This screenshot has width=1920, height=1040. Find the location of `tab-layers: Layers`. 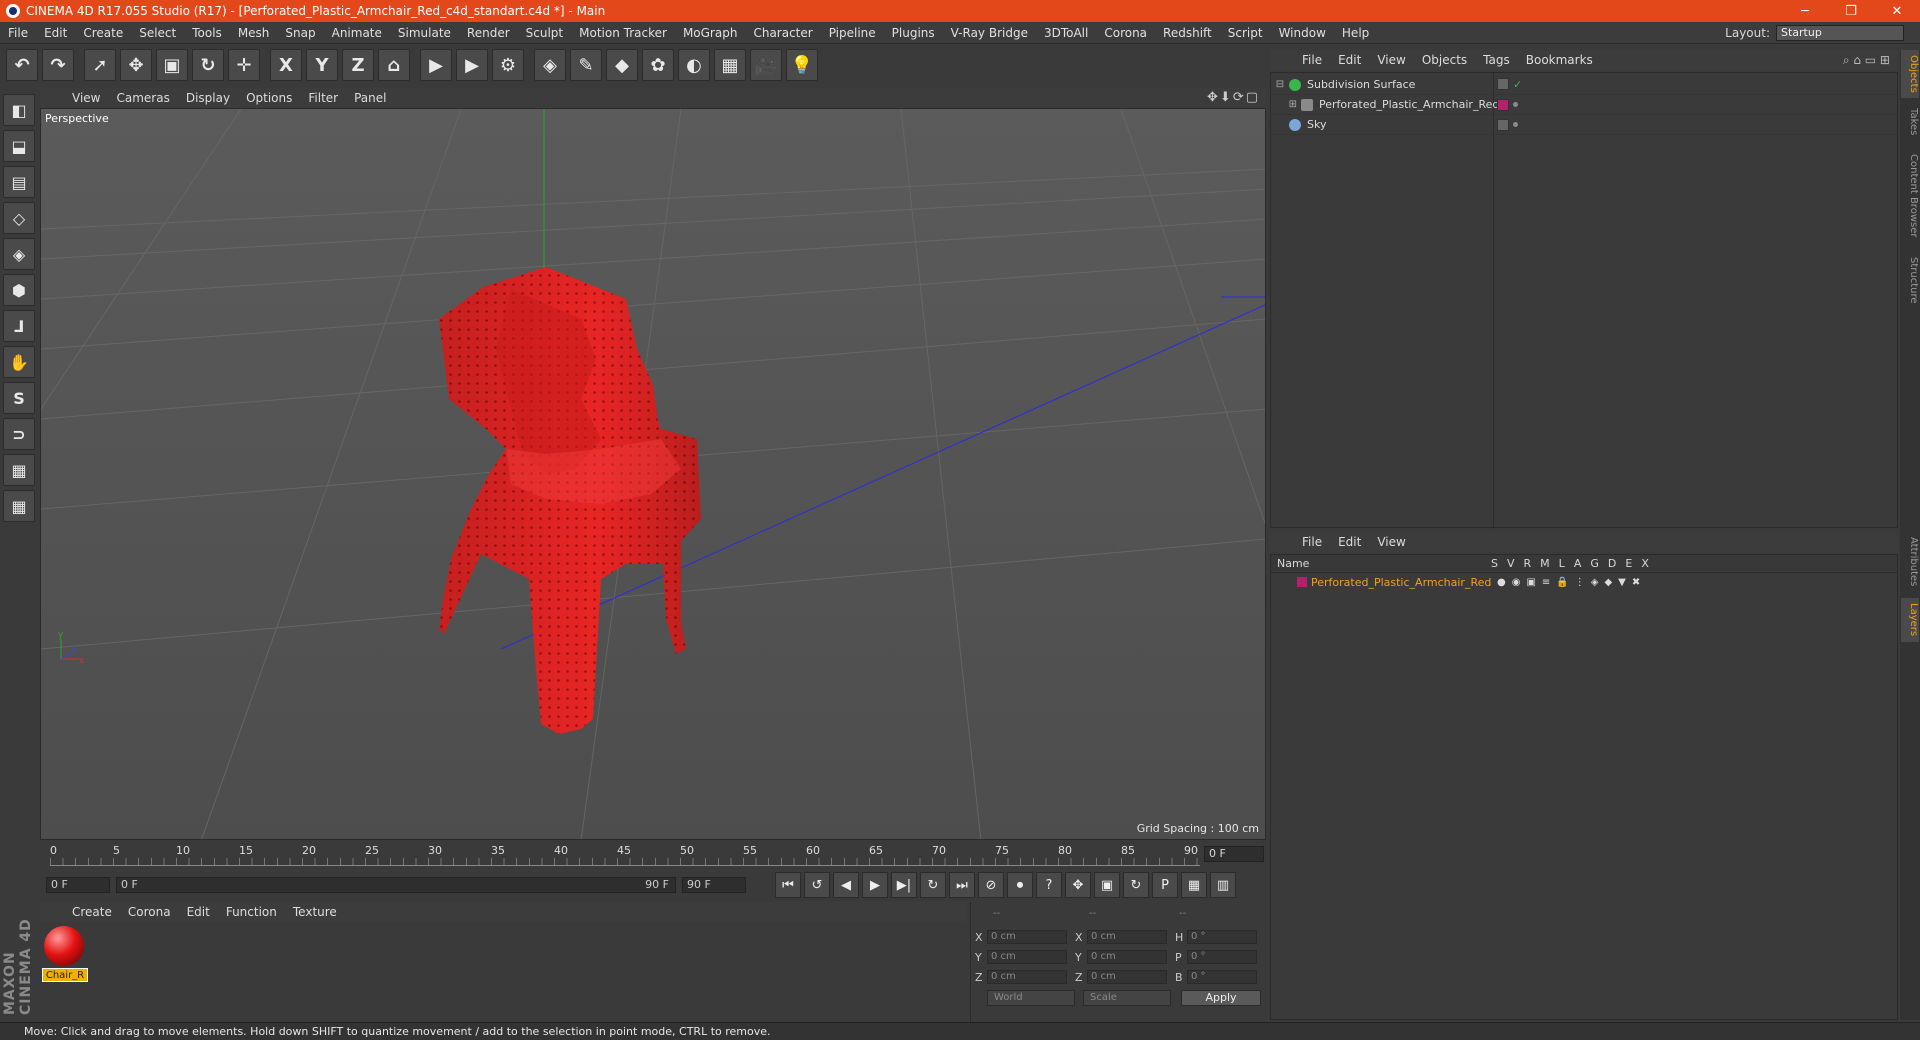

tab-layers: Layers is located at coordinates (1910, 620).